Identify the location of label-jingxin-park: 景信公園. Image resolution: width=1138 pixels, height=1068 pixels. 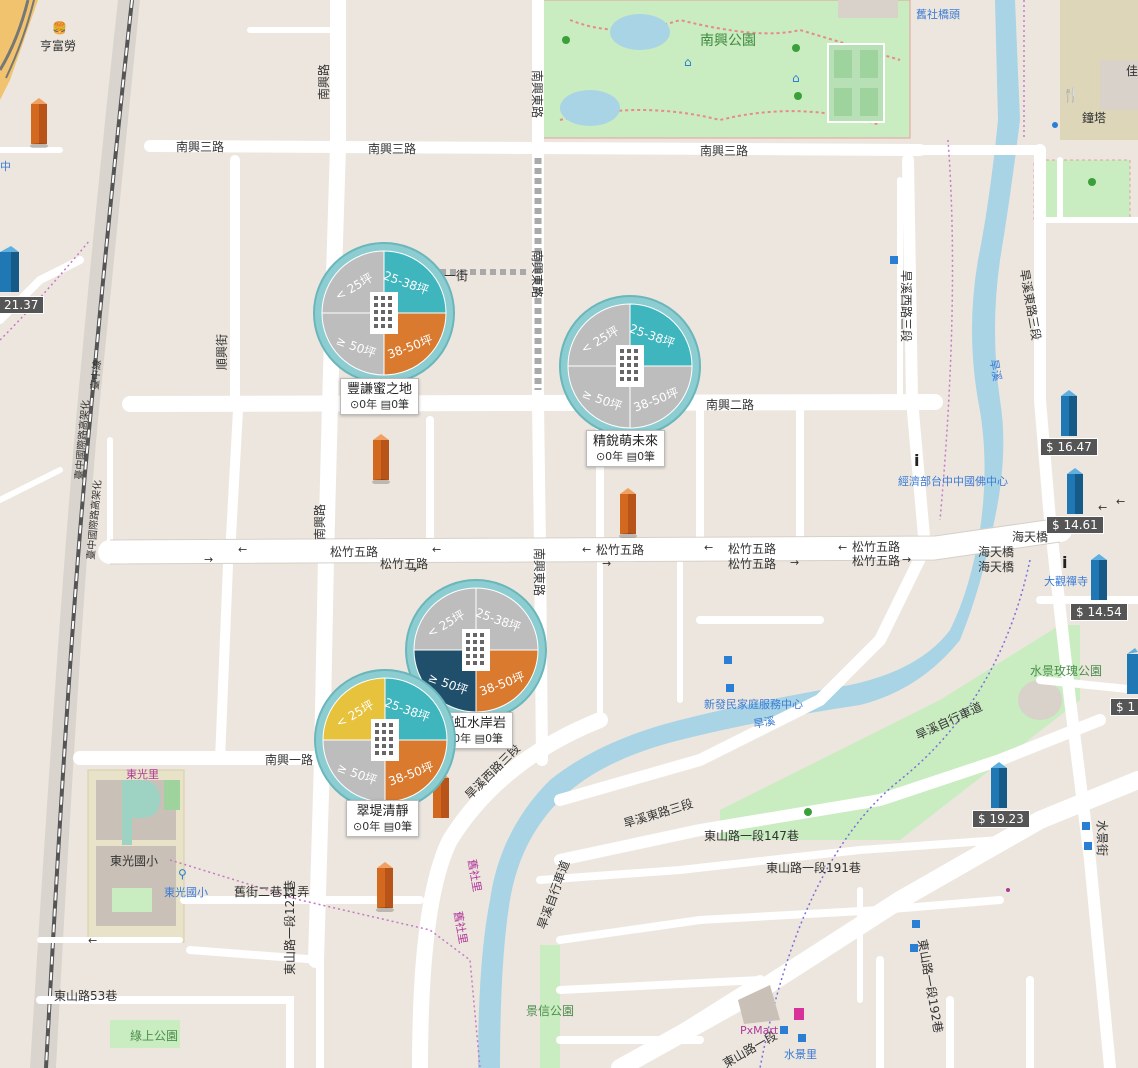
(550, 1011).